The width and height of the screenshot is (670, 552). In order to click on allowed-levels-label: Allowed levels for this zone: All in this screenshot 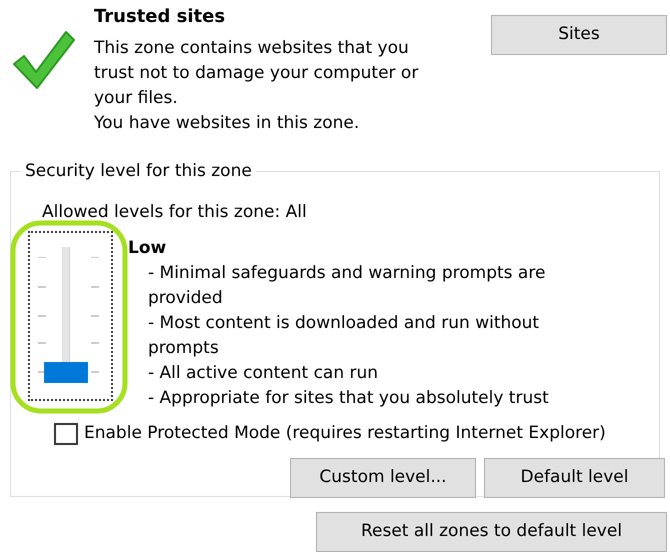, I will do `click(175, 212)`.